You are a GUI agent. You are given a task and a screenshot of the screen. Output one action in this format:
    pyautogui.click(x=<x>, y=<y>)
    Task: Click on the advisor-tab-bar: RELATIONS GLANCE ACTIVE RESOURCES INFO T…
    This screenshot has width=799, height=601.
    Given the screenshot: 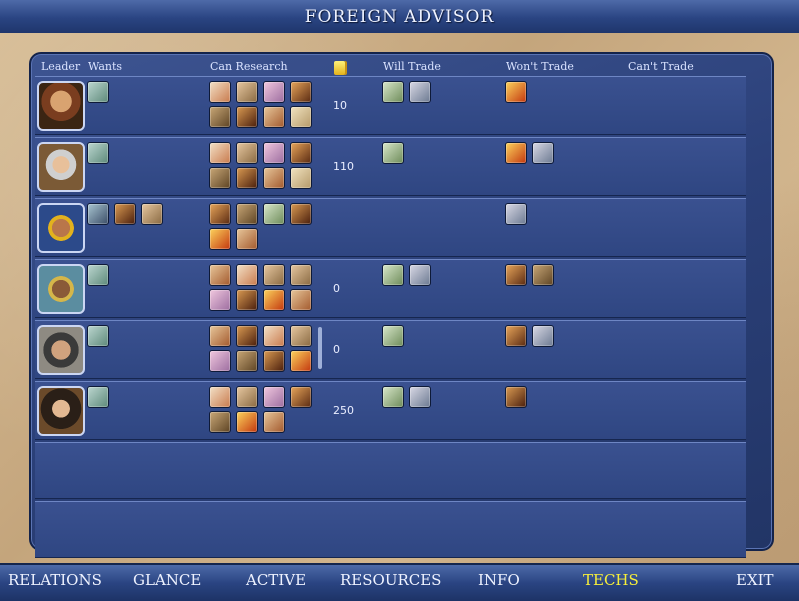 What is the action you would take?
    pyautogui.click(x=399, y=582)
    